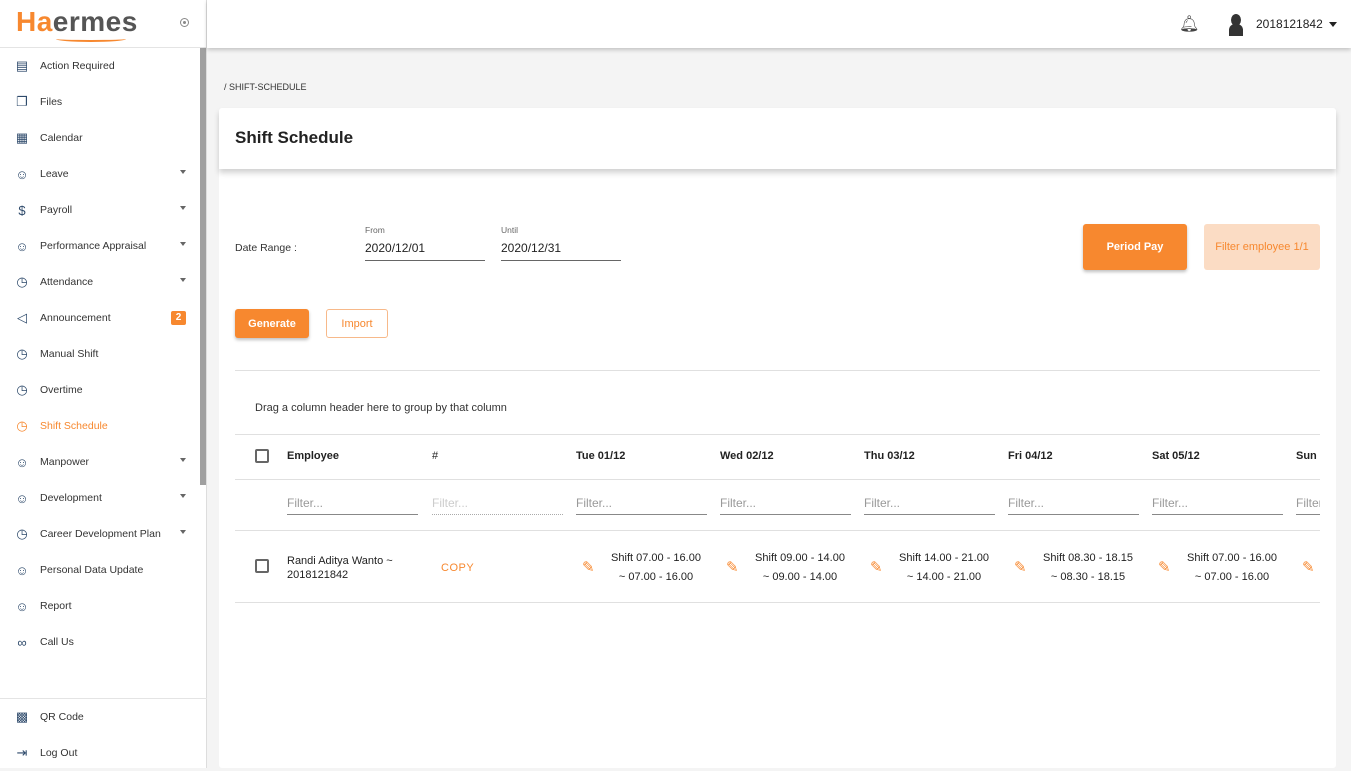 The image size is (1351, 771). I want to click on sidebar-item-calendar: ▦ Calendar, so click(100, 138).